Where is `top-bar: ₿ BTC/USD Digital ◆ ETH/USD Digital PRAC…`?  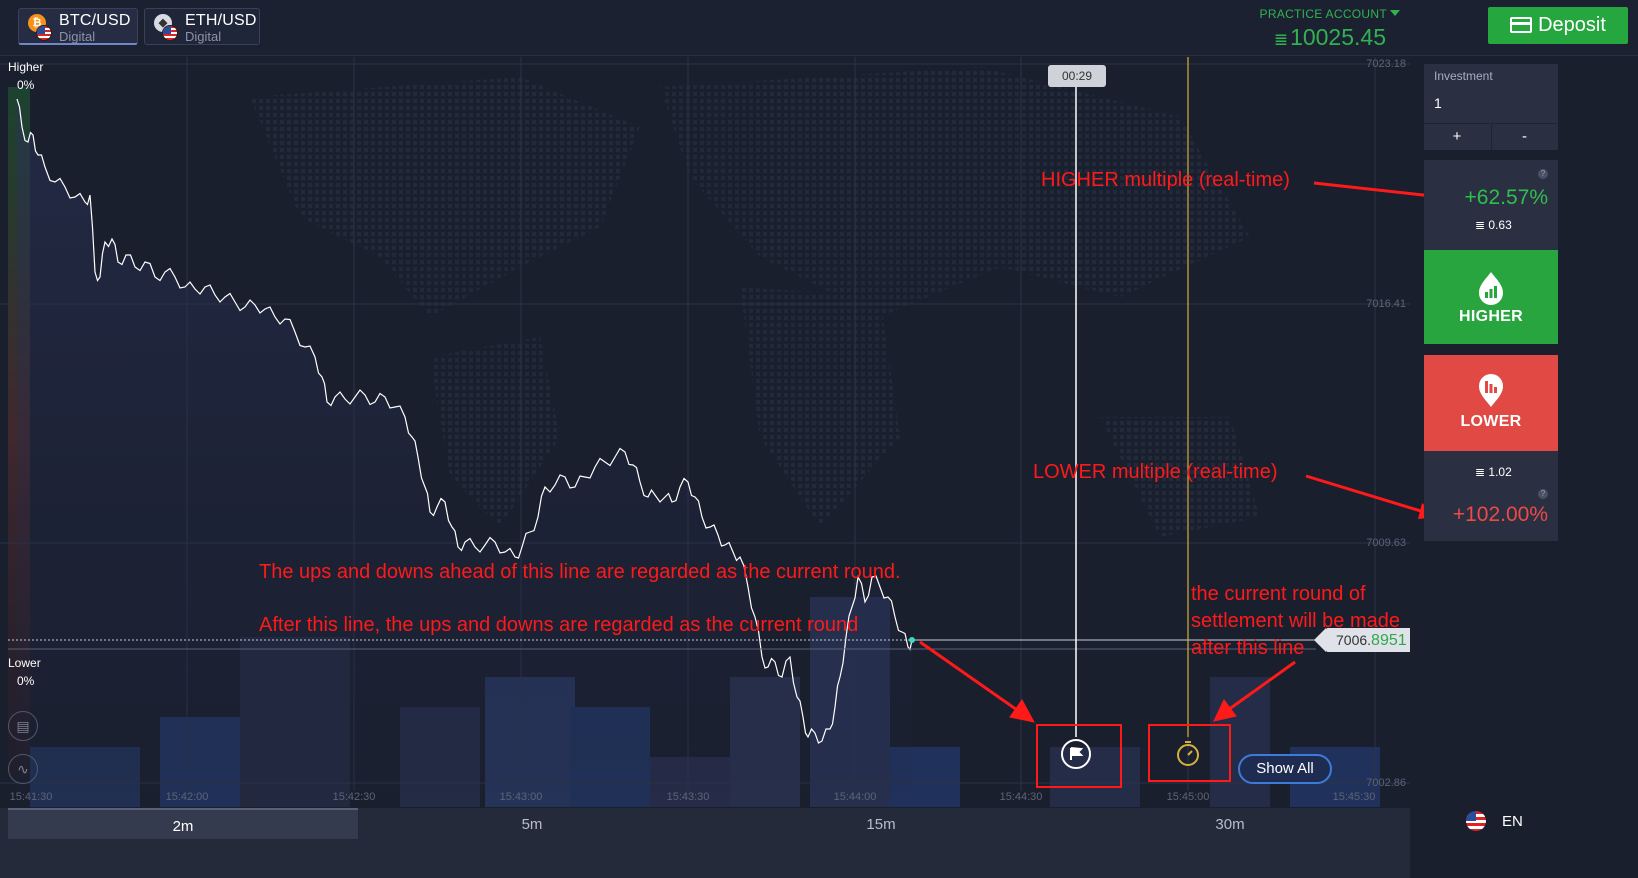 top-bar: ₿ BTC/USD Digital ◆ ETH/USD Digital PRAC… is located at coordinates (819, 28).